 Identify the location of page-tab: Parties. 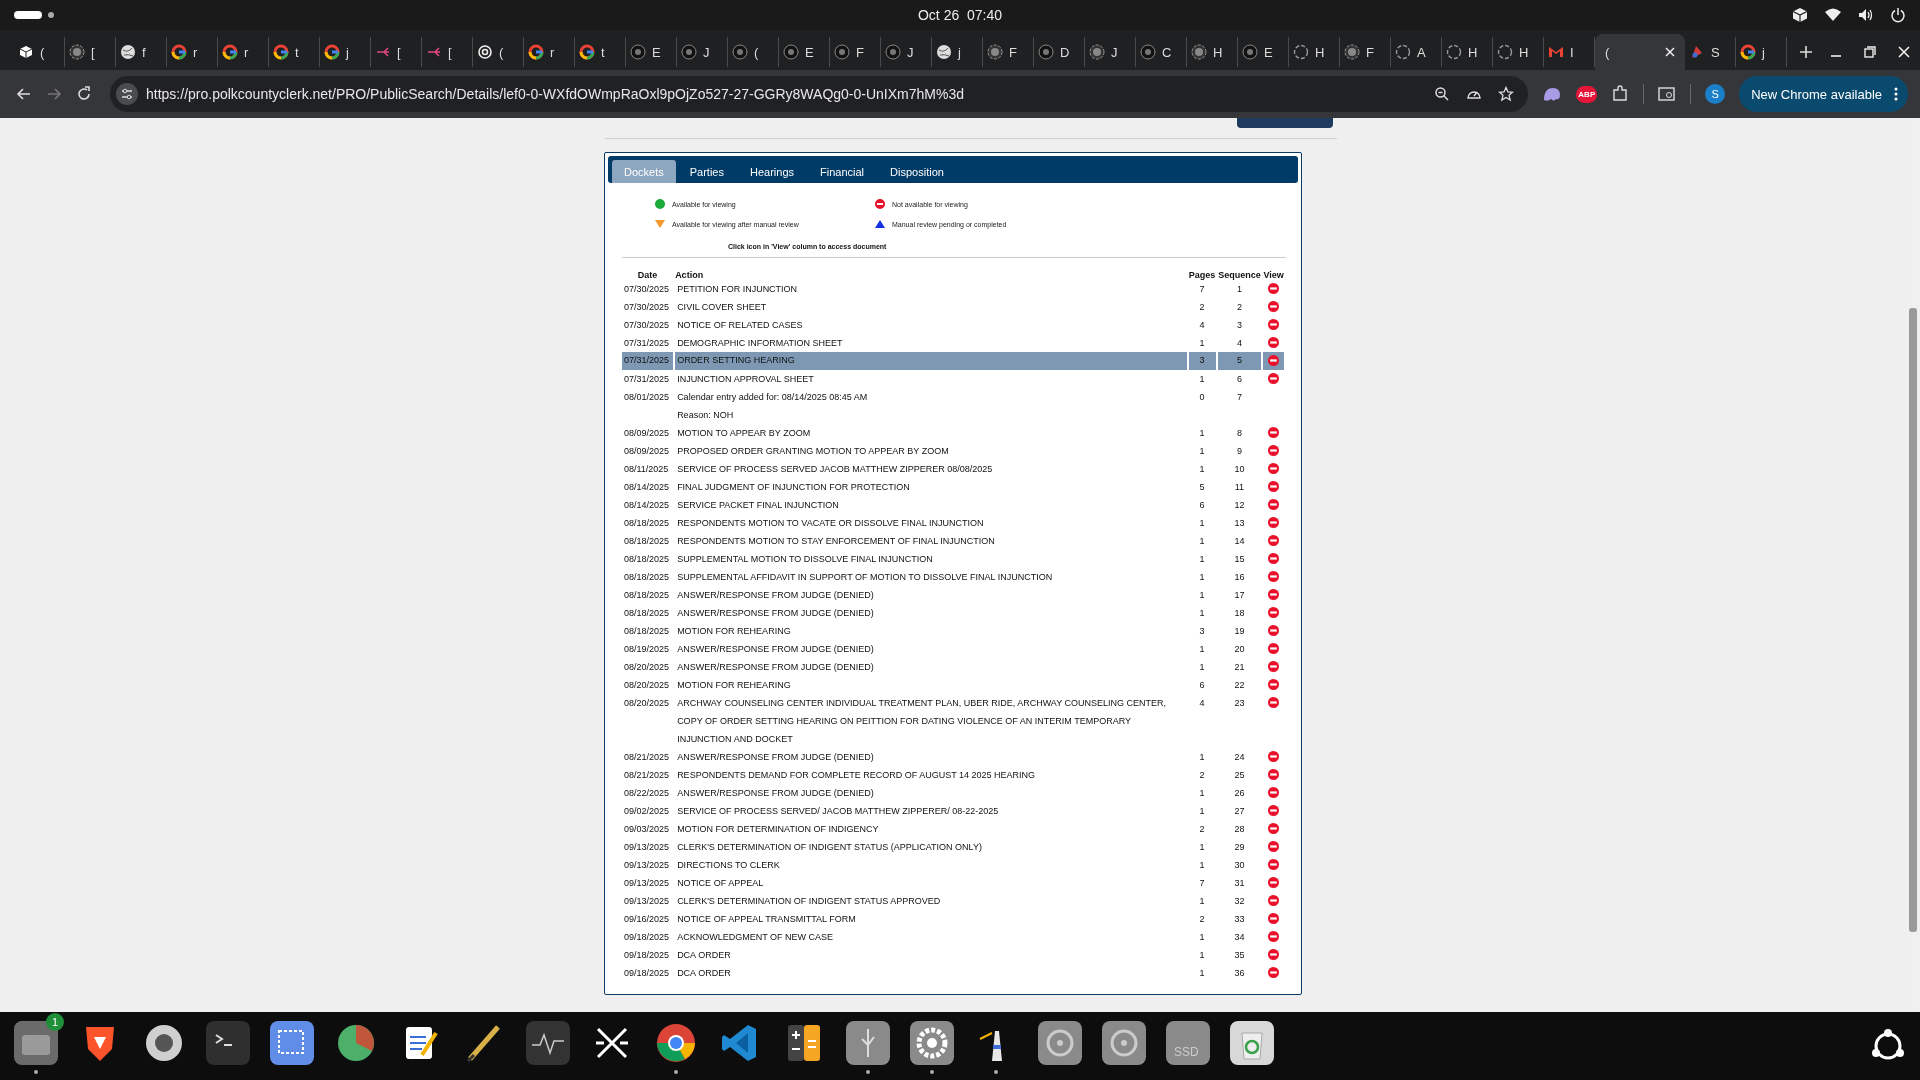
(706, 171).